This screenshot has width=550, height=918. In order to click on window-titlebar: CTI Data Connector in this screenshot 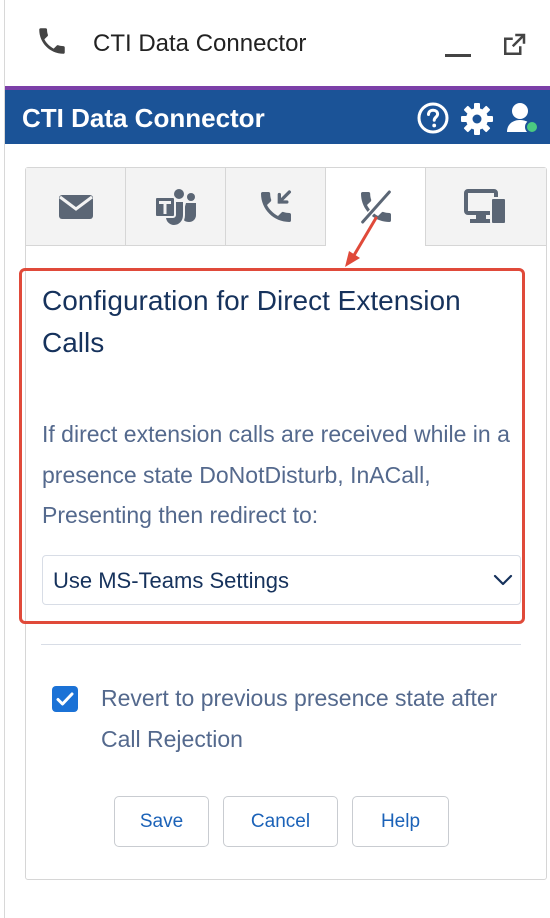, I will do `click(277, 44)`.